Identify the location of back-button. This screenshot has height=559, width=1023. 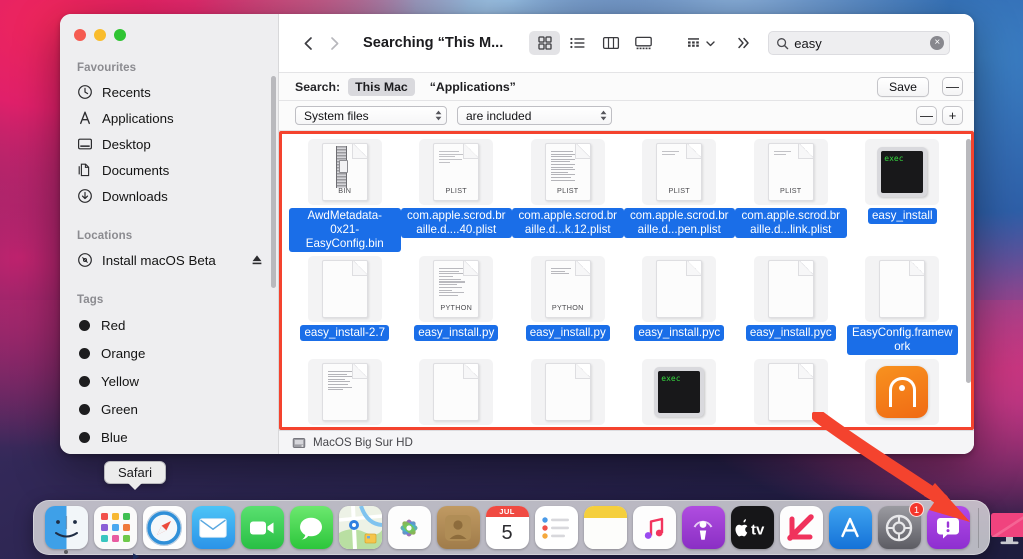
(308, 43).